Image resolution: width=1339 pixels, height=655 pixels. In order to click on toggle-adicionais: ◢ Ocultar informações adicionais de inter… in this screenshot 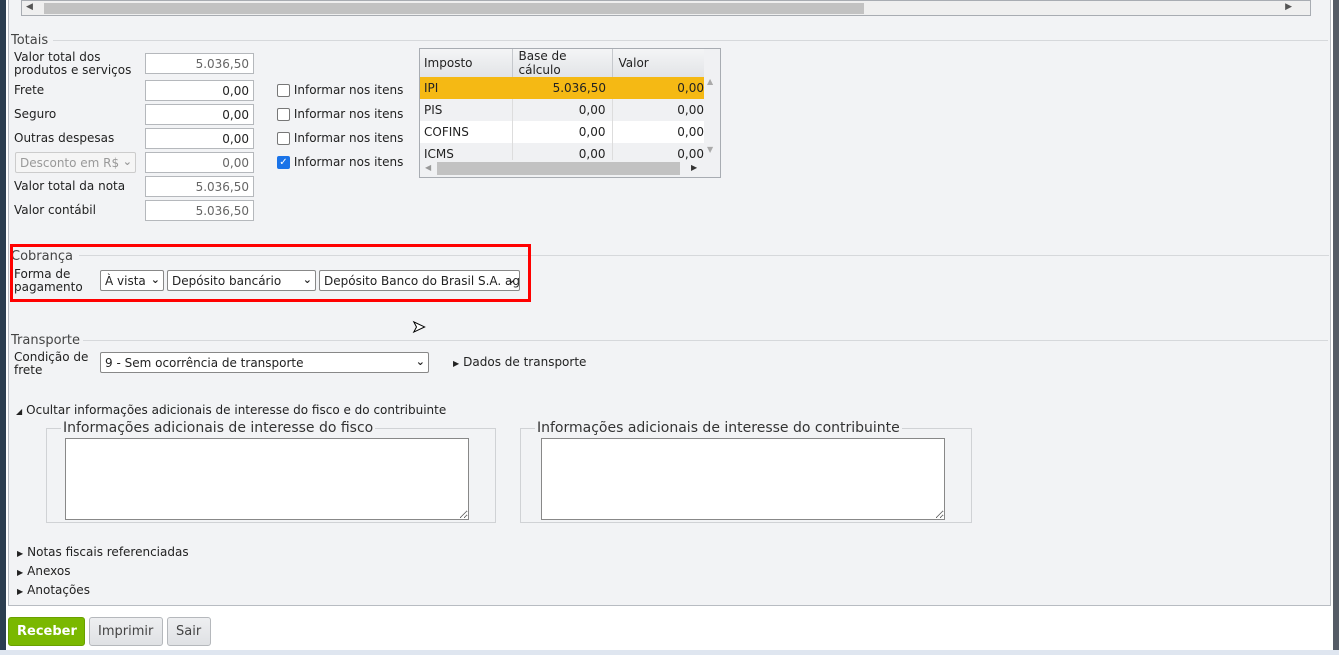, I will do `click(231, 410)`.